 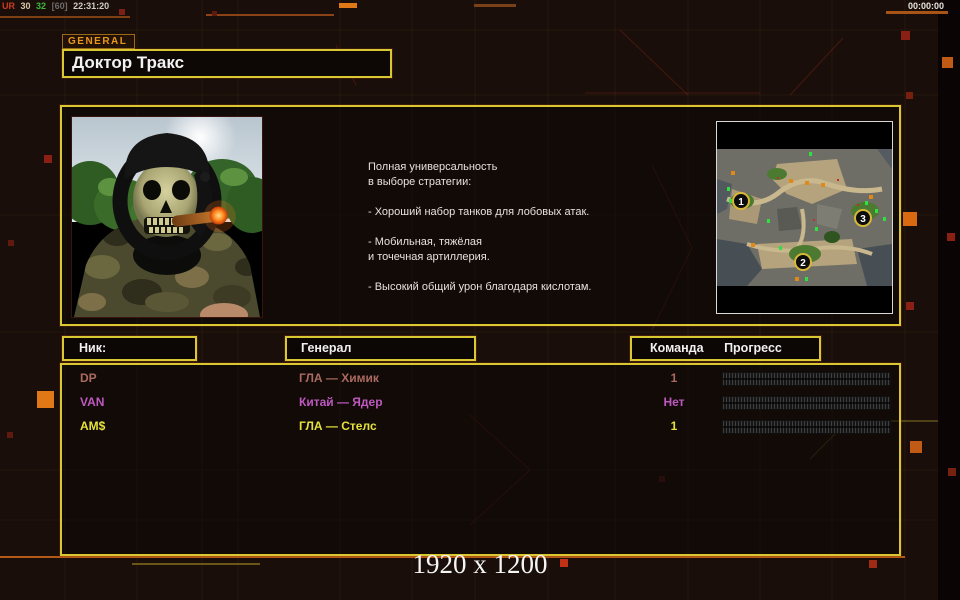 I want to click on overlay-fps: 30, so click(x=25, y=6).